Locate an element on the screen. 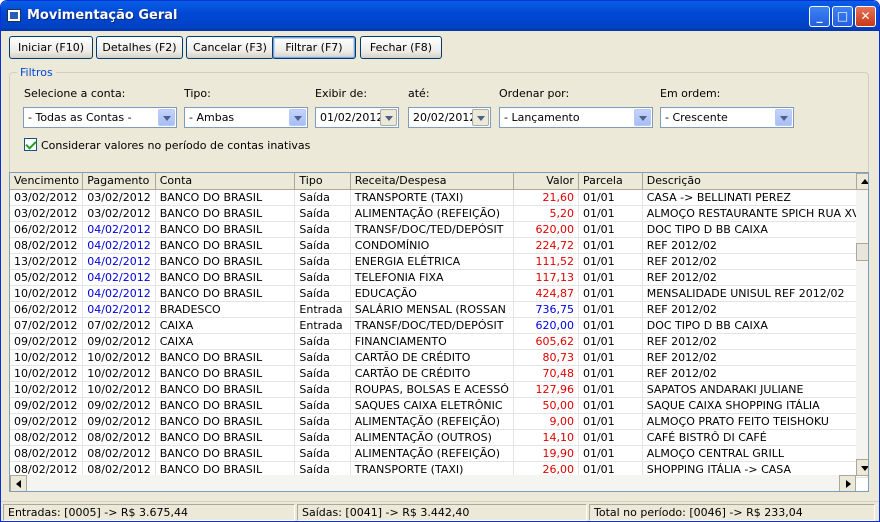  filters-title: Filtros is located at coordinates (36, 72).